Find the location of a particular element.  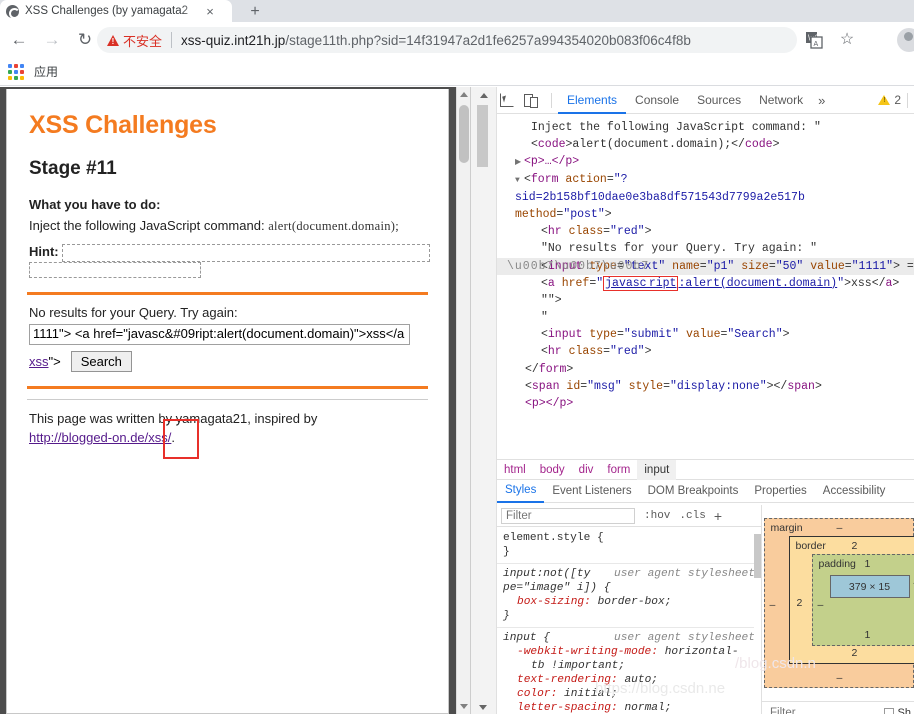

margin-left-value: – is located at coordinates (773, 605).